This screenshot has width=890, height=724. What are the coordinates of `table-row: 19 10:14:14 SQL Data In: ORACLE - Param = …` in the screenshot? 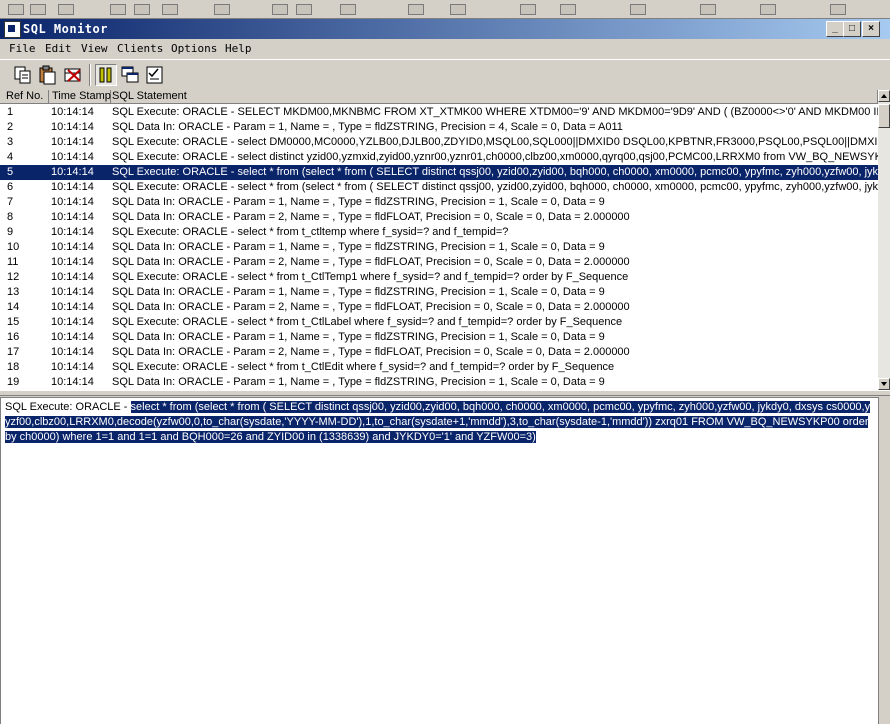 It's located at (439, 382).